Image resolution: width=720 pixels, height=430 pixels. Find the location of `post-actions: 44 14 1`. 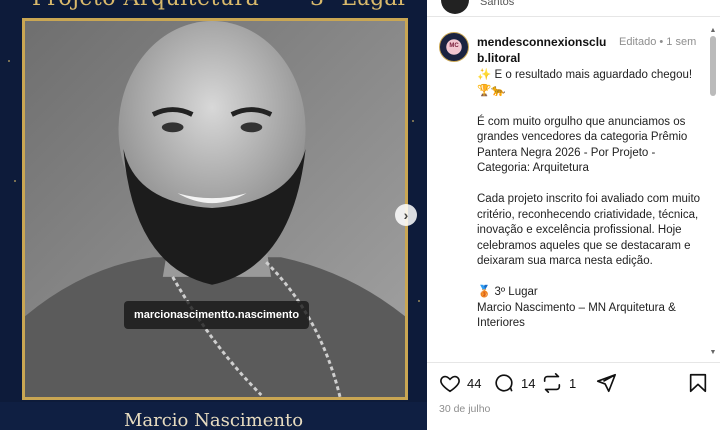

post-actions: 44 14 1 is located at coordinates (574, 384).